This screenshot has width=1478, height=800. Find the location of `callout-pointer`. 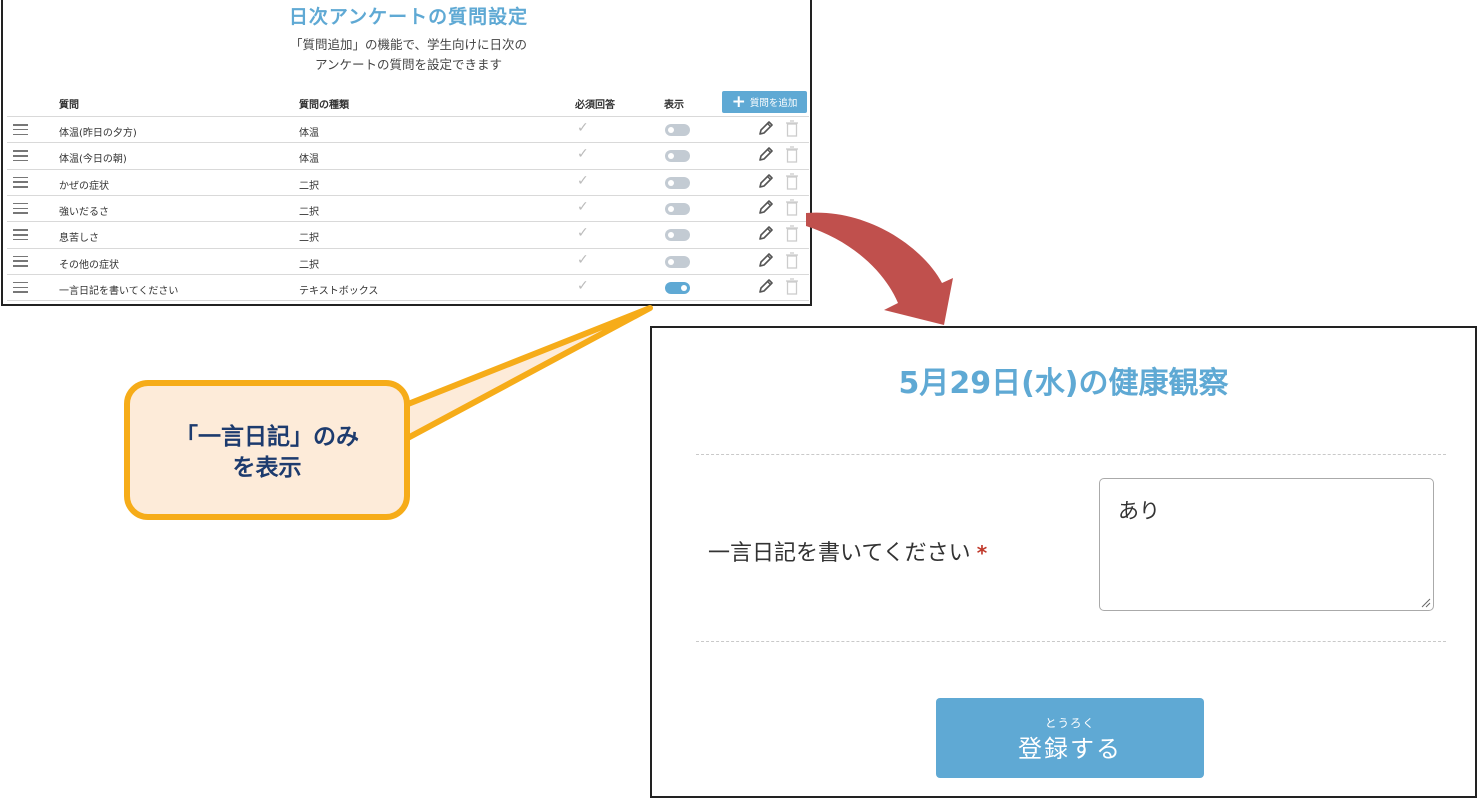

callout-pointer is located at coordinates (524, 374).